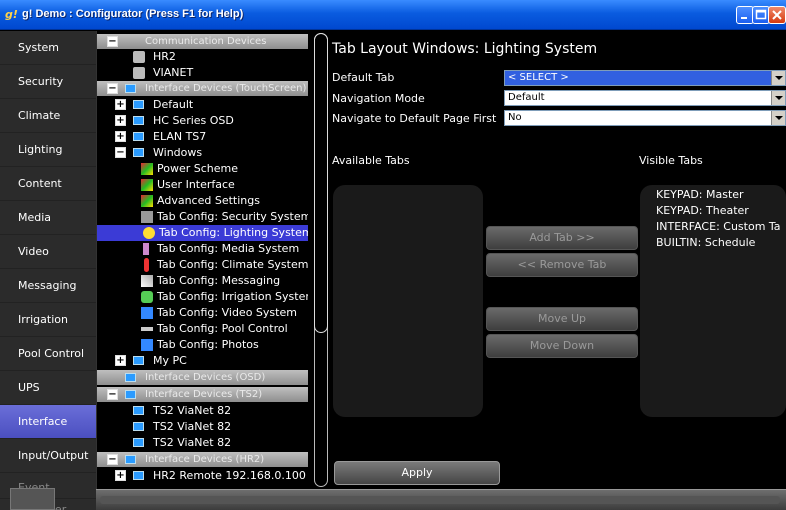 This screenshot has height=510, width=786. What do you see at coordinates (515, 117) in the screenshot?
I see `navigate-default-value: No` at bounding box center [515, 117].